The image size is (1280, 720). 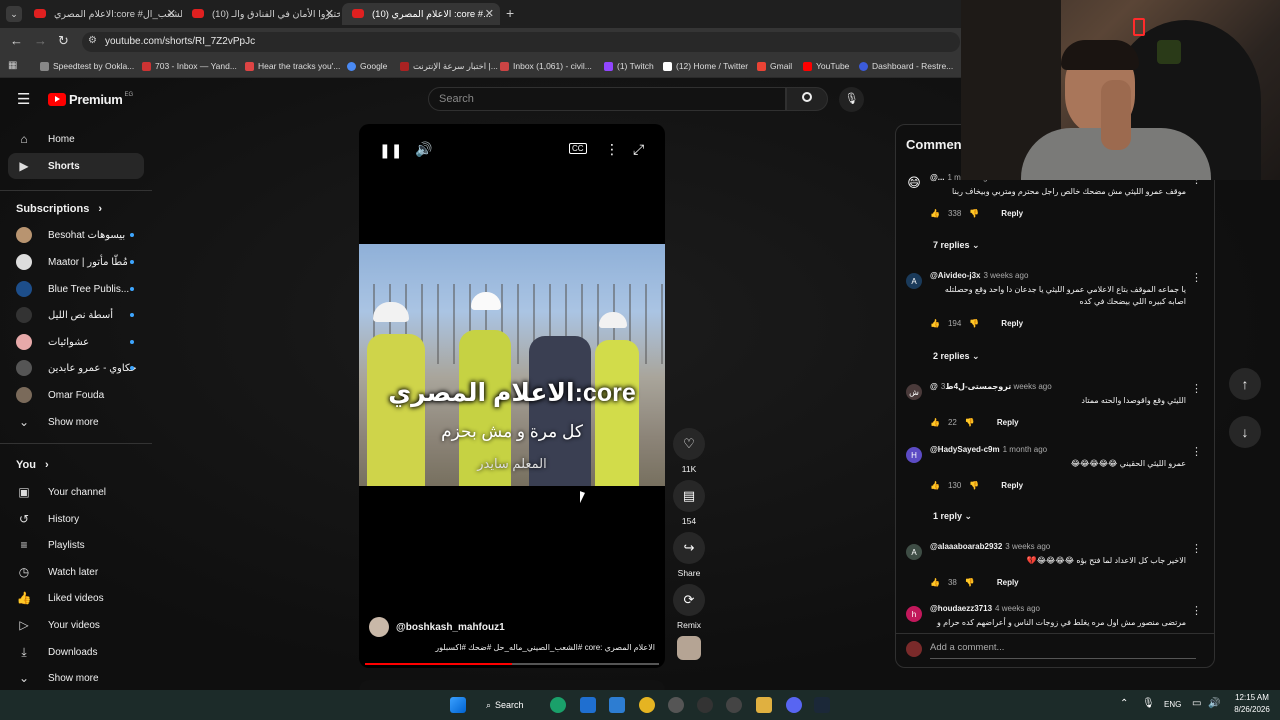 I want to click on site-info-icon: ⚙, so click(x=92, y=40).